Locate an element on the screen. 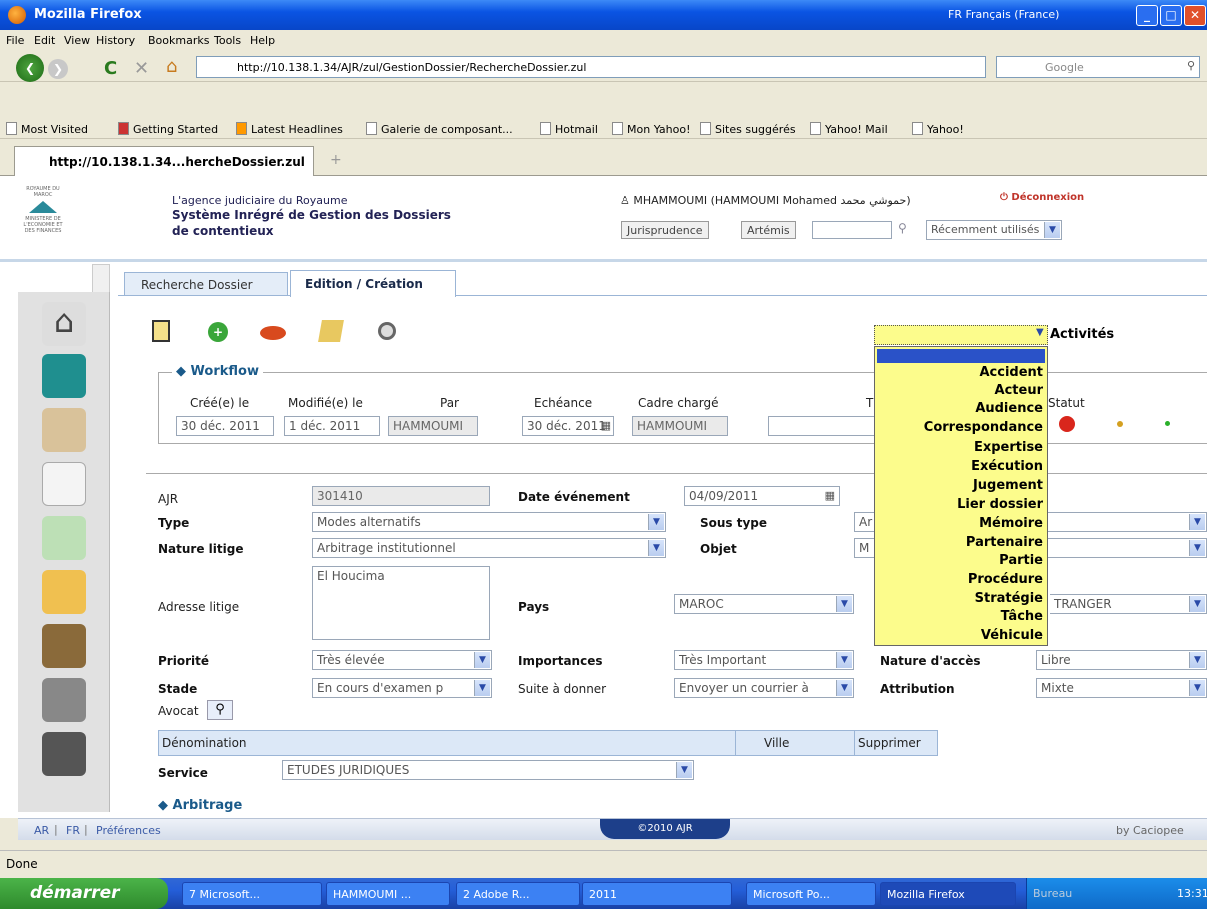 The height and width of the screenshot is (909, 1207). people-icon is located at coordinates (64, 754).